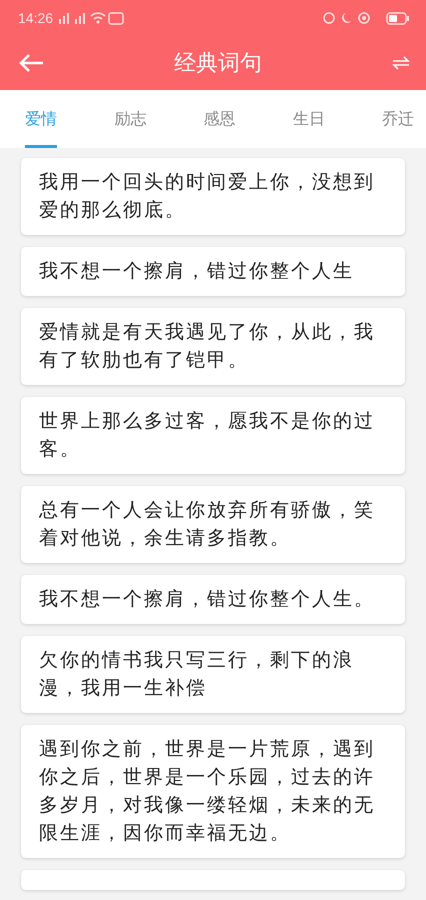  I want to click on quote-card: 爱情就是有天我遇见了你，从此，我有了软肋也有了铠甲。, so click(213, 346).